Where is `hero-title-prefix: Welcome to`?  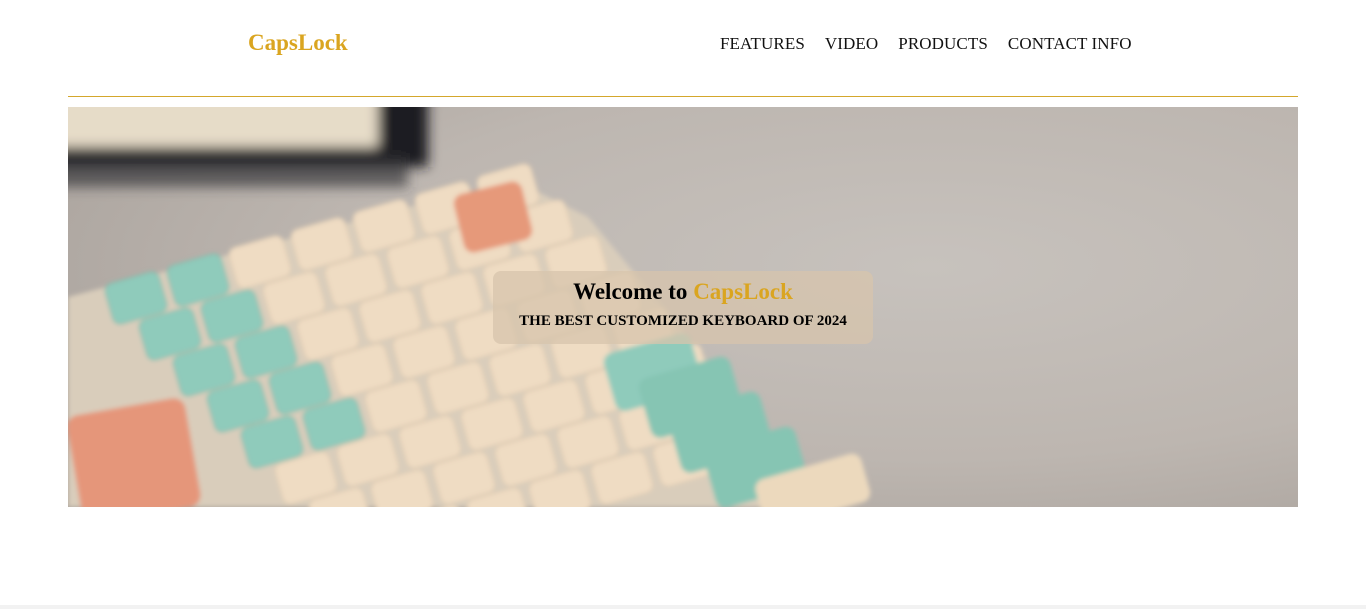
hero-title-prefix: Welcome to is located at coordinates (630, 291).